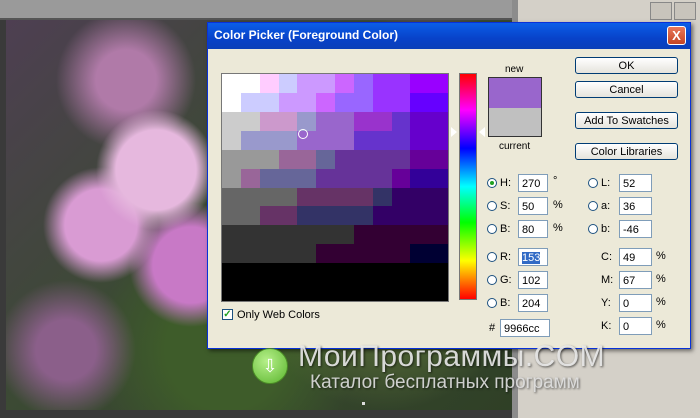 The height and width of the screenshot is (418, 700). I want to click on saturation-field: 50, so click(533, 206).